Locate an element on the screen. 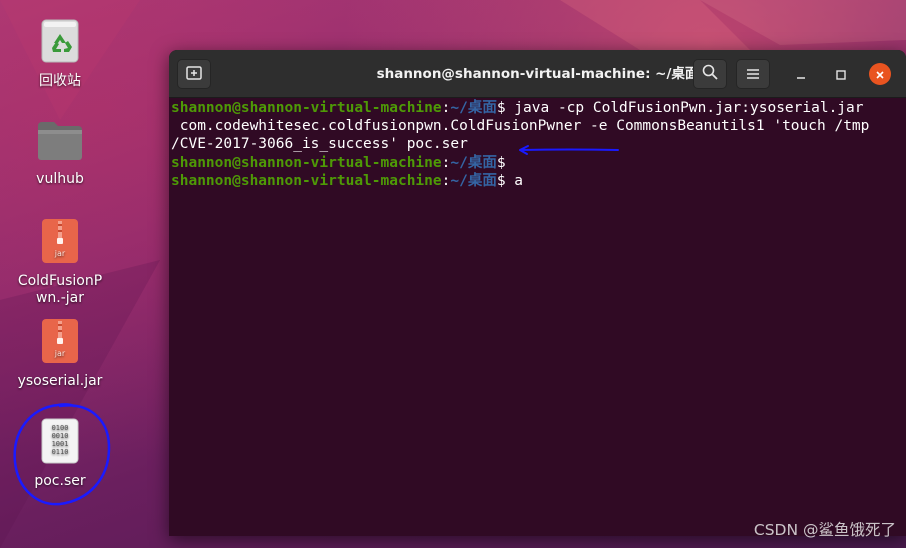  binary-file-icon: 0100 0010 1001 0110 is located at coordinates (60, 443).